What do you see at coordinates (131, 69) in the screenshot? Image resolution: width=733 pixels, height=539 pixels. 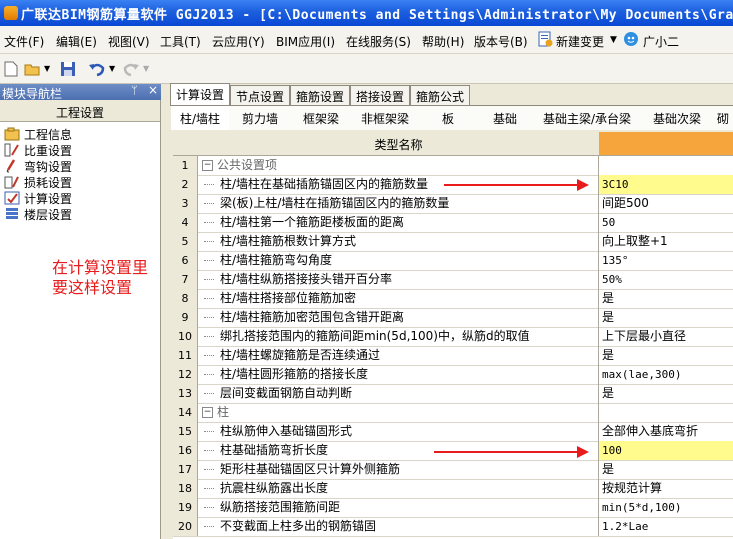 I see `redo-icon` at bounding box center [131, 69].